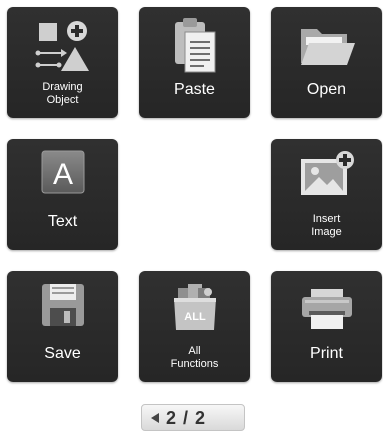 The height and width of the screenshot is (437, 383). What do you see at coordinates (194, 357) in the screenshot?
I see `all-functions-label: All Functions` at bounding box center [194, 357].